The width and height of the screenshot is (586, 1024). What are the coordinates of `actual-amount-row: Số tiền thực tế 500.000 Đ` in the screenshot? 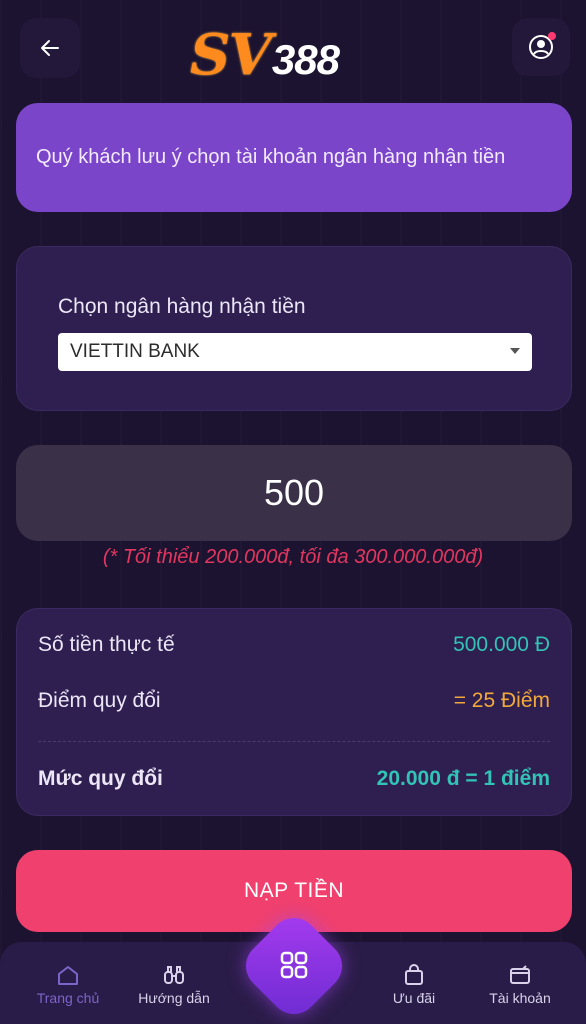 It's located at (294, 645).